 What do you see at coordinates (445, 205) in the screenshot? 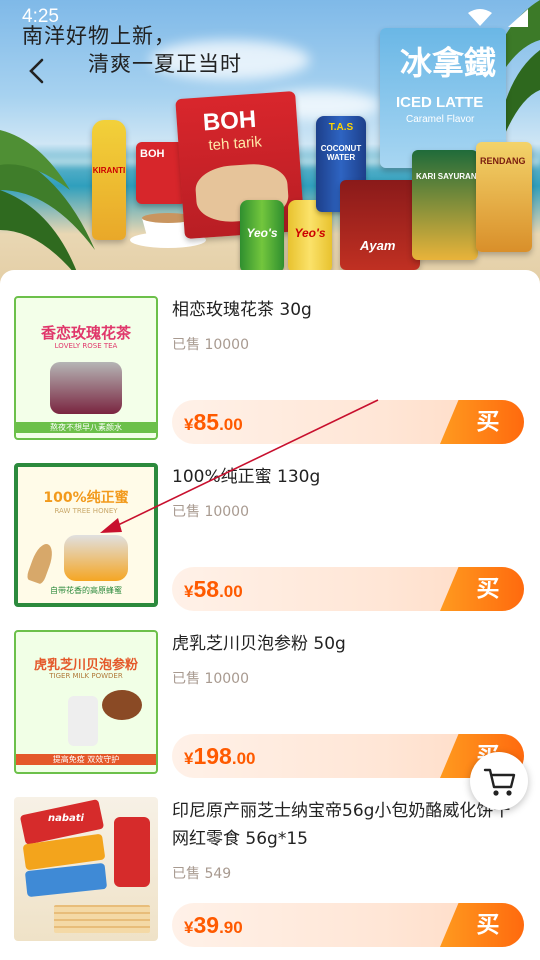
I see `kari-sayuran-pack: KARI SAYURAN` at bounding box center [445, 205].